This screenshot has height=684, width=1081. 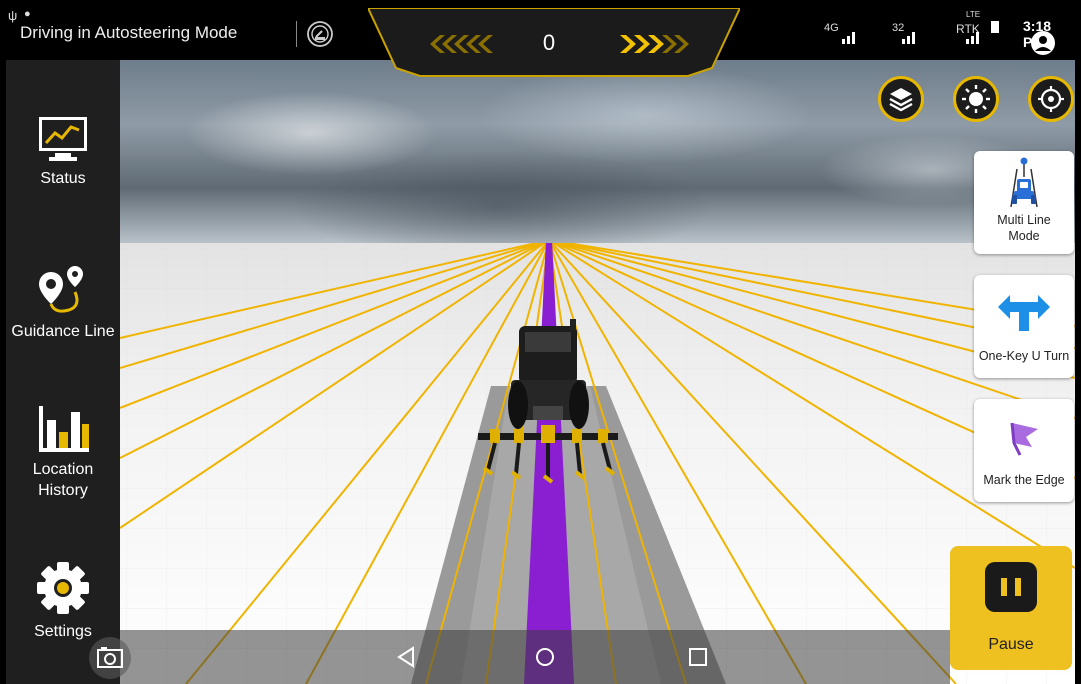 I want to click on cell-signal-icon, so click(x=848, y=38).